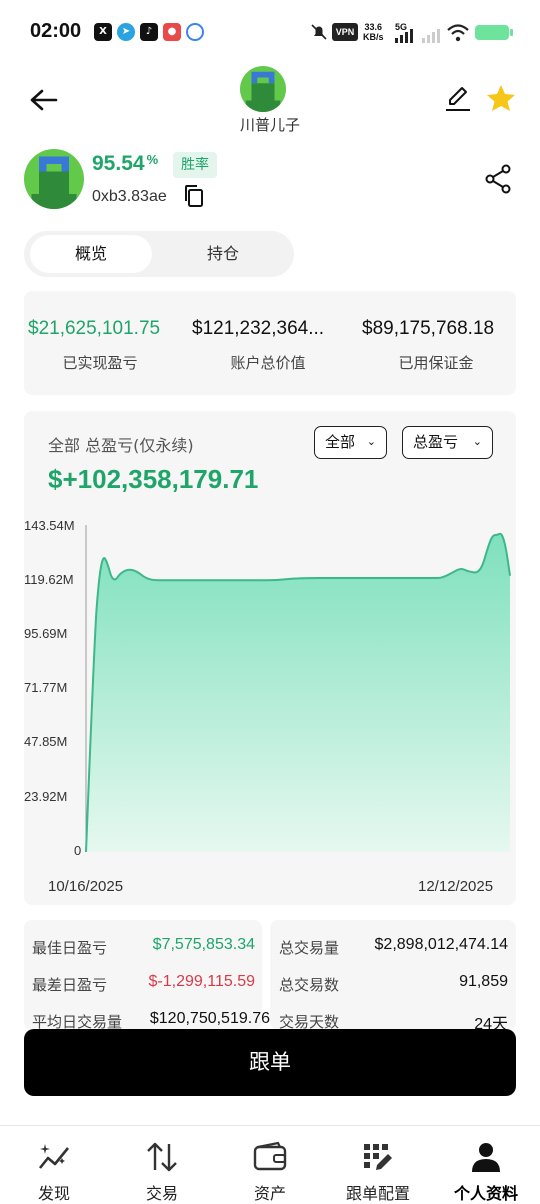 The image size is (540, 1204). Describe the element at coordinates (485, 1193) in the screenshot. I see `nav-profile-label: 个人资料` at that location.